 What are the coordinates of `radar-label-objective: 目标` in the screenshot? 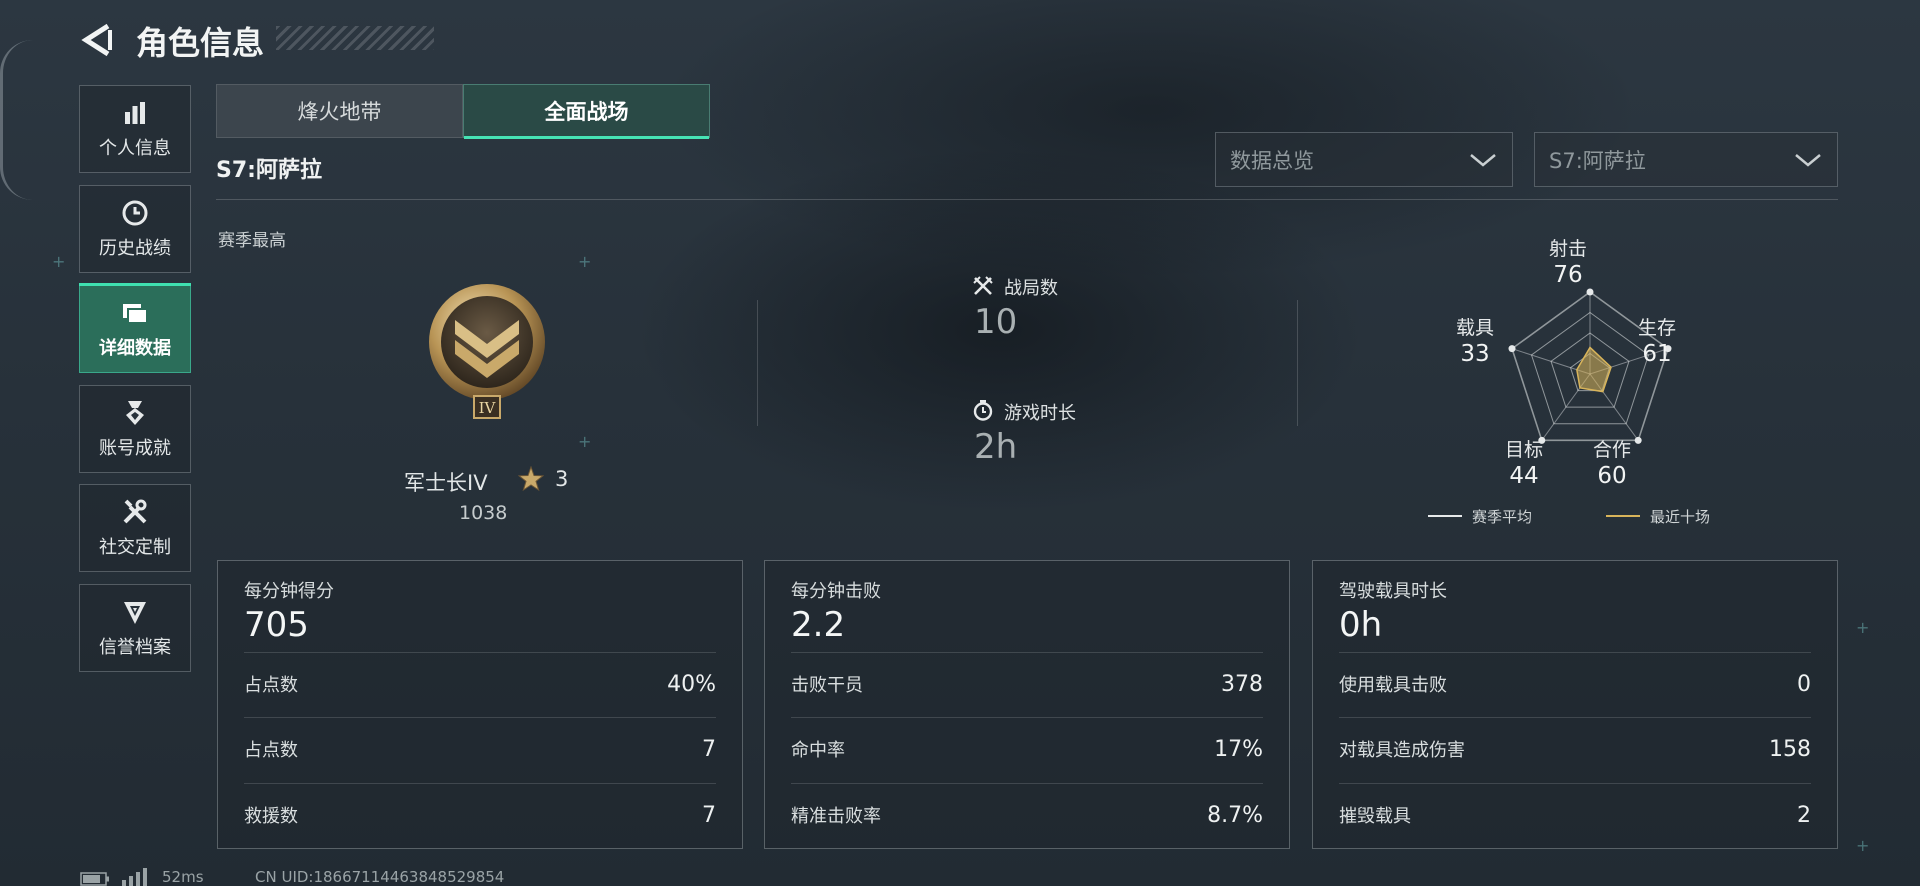 It's located at (1523, 450).